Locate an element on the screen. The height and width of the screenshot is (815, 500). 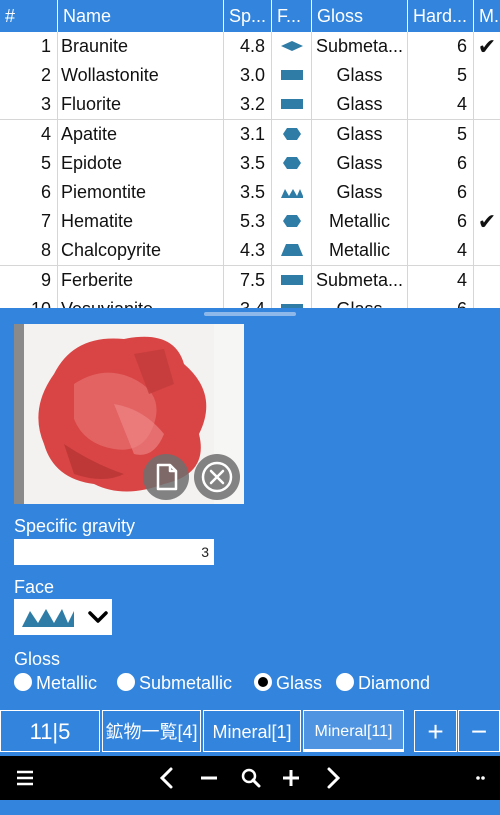
cell-name: Wollastonite is located at coordinates (141, 76).